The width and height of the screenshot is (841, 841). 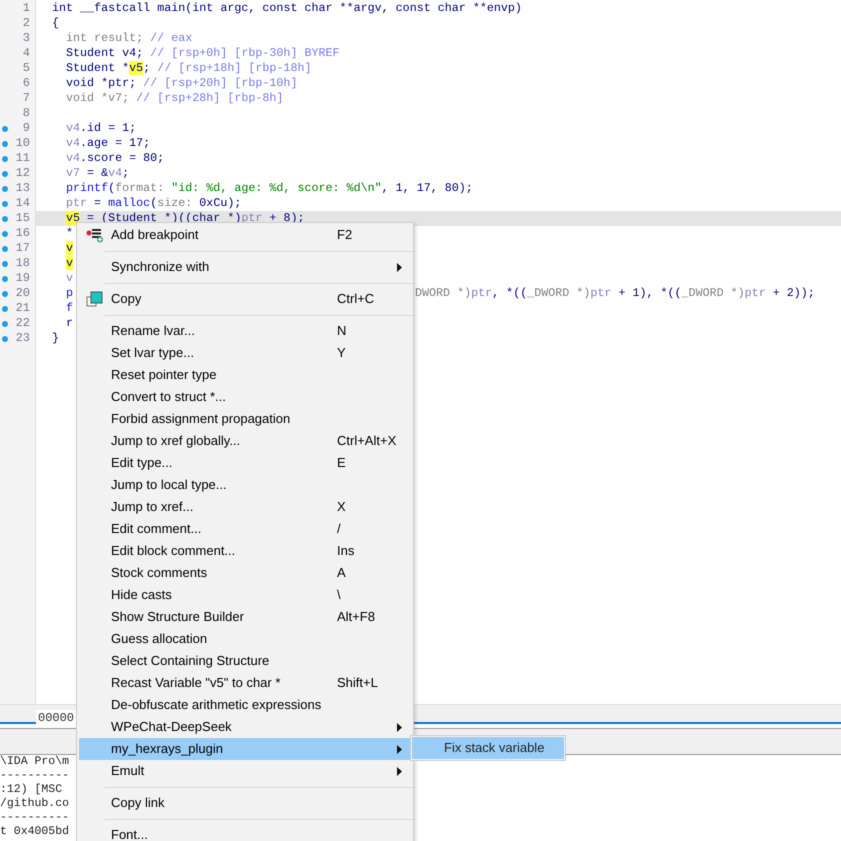 What do you see at coordinates (23, 278) in the screenshot?
I see `line-number: 19` at bounding box center [23, 278].